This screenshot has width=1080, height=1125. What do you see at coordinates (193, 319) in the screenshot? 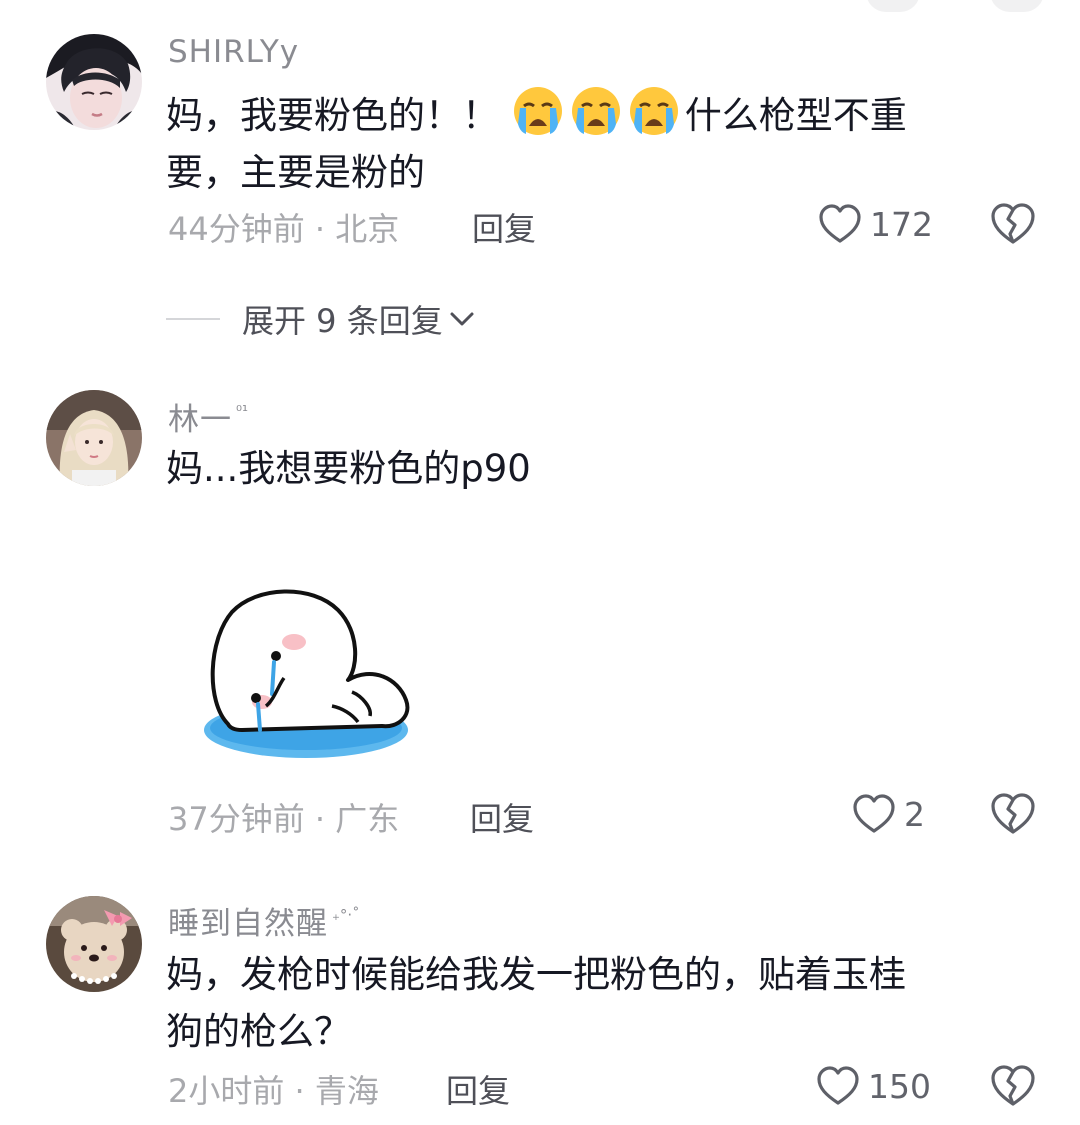
I see `divider` at bounding box center [193, 319].